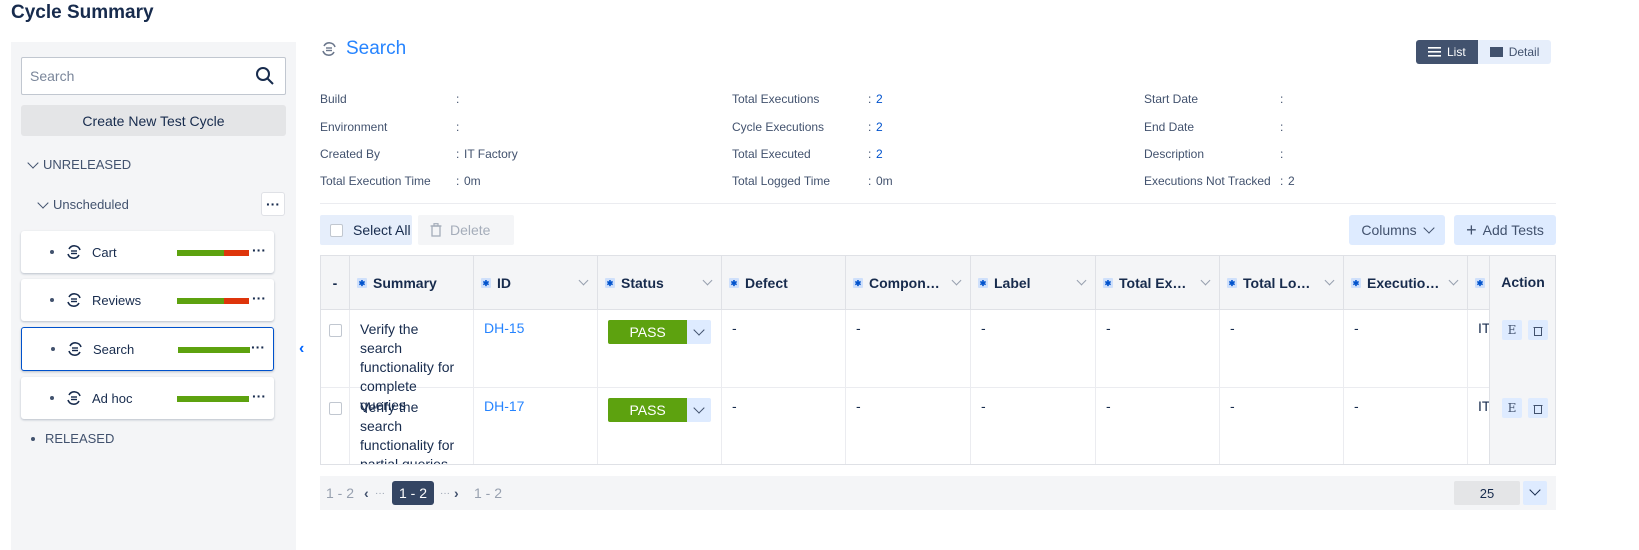  I want to click on cycle-name: Reviews, so click(117, 300).